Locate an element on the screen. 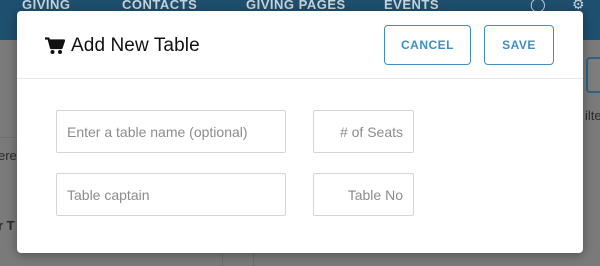 Image resolution: width=600 pixels, height=266 pixels. cart-icon is located at coordinates (55, 45).